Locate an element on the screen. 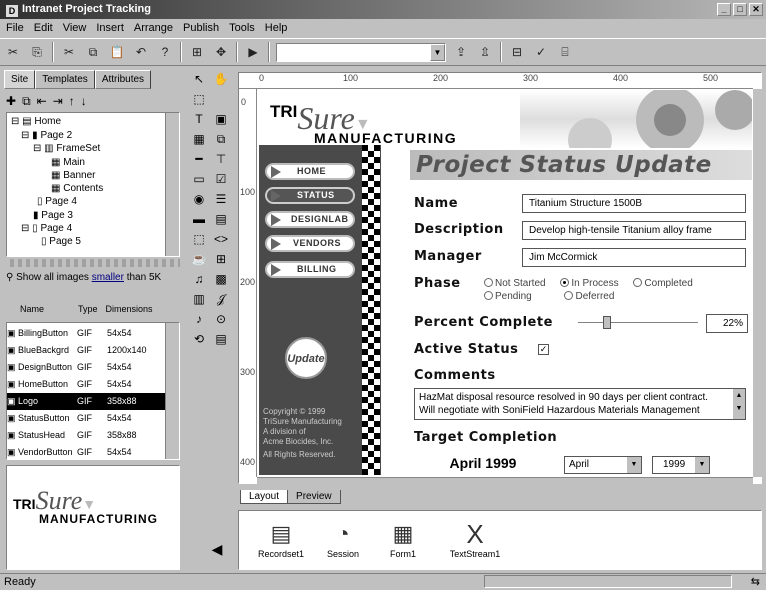  style-combobox: ▼ is located at coordinates (361, 52).